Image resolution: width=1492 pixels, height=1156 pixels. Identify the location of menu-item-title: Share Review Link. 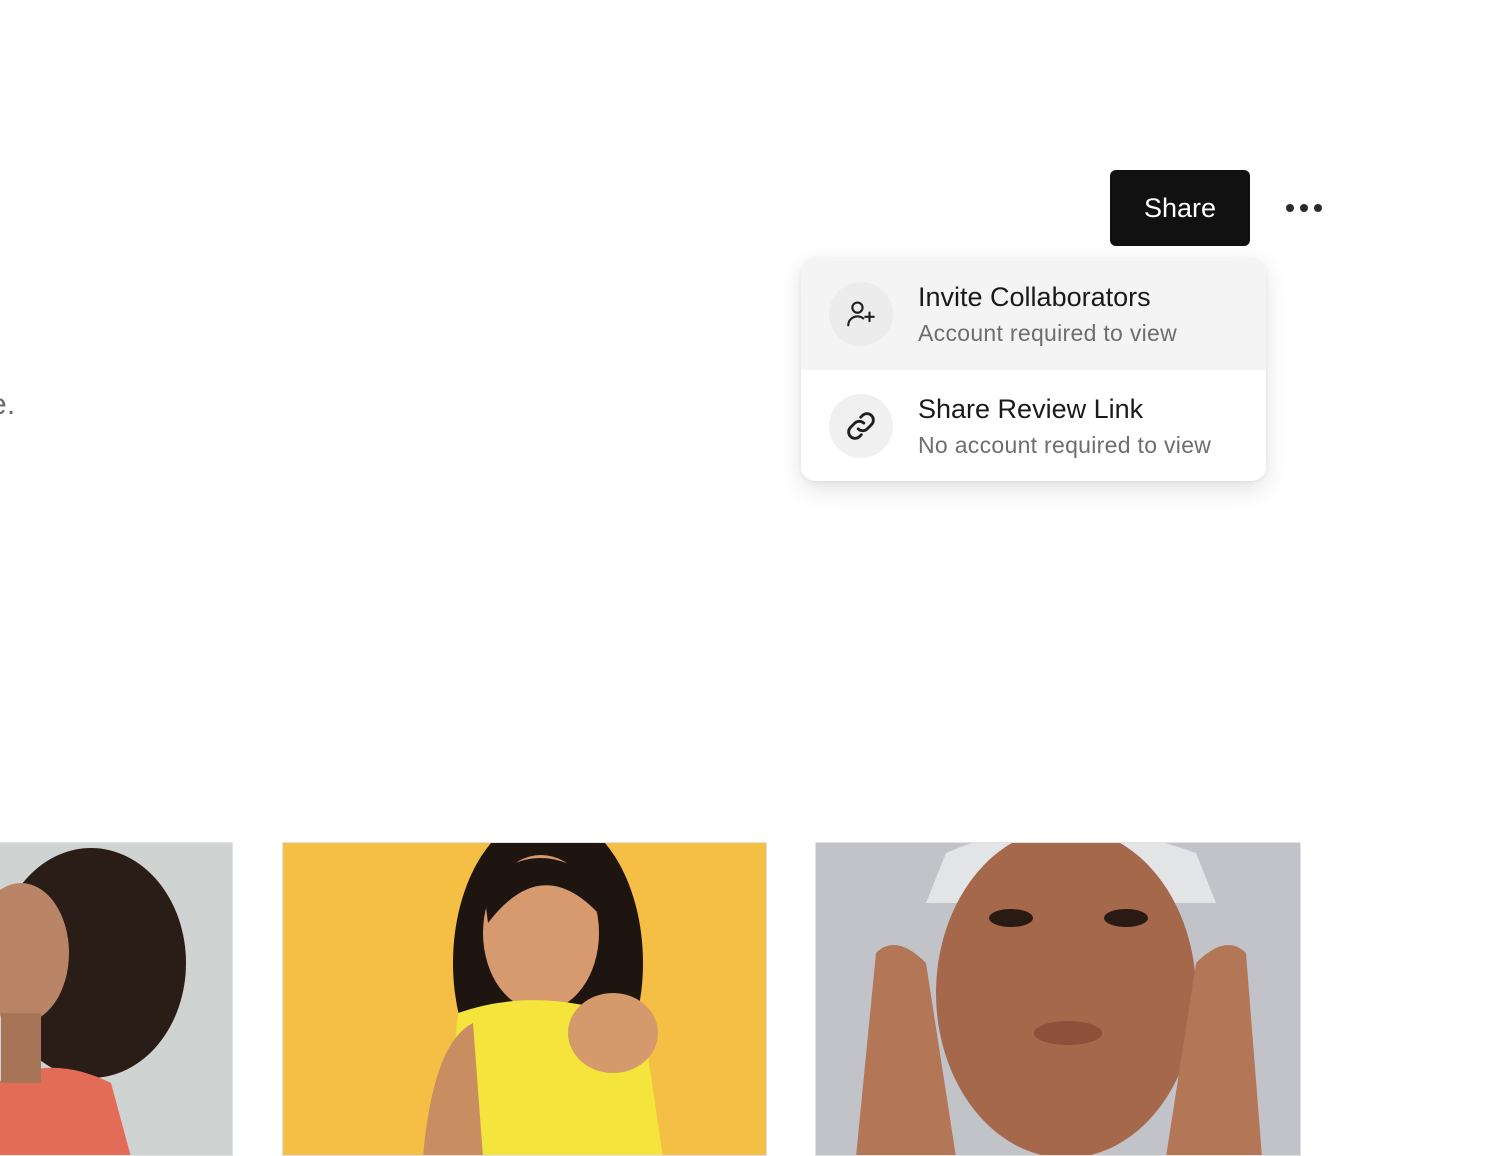
(1031, 409).